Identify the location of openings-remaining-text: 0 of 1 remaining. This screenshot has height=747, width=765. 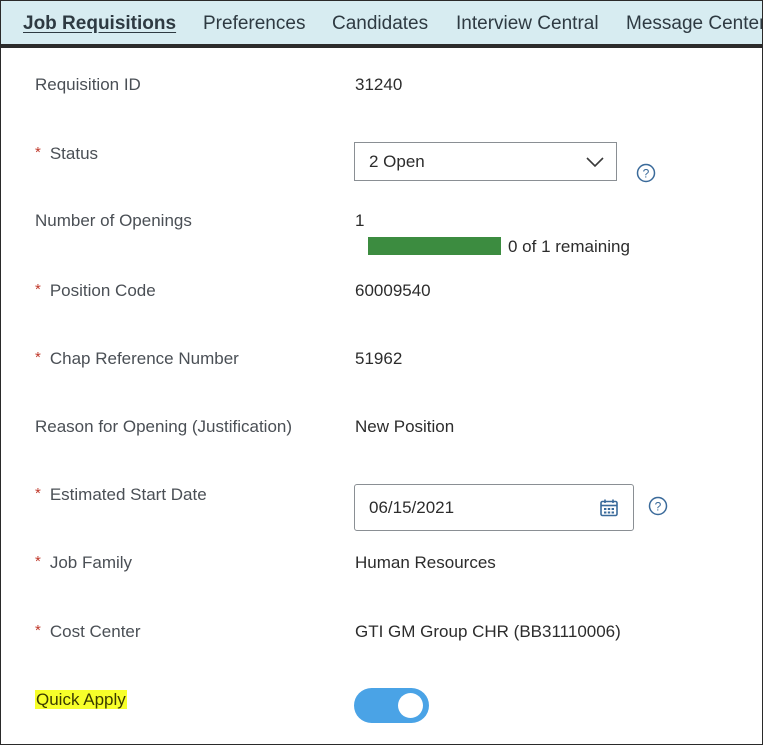
(569, 246).